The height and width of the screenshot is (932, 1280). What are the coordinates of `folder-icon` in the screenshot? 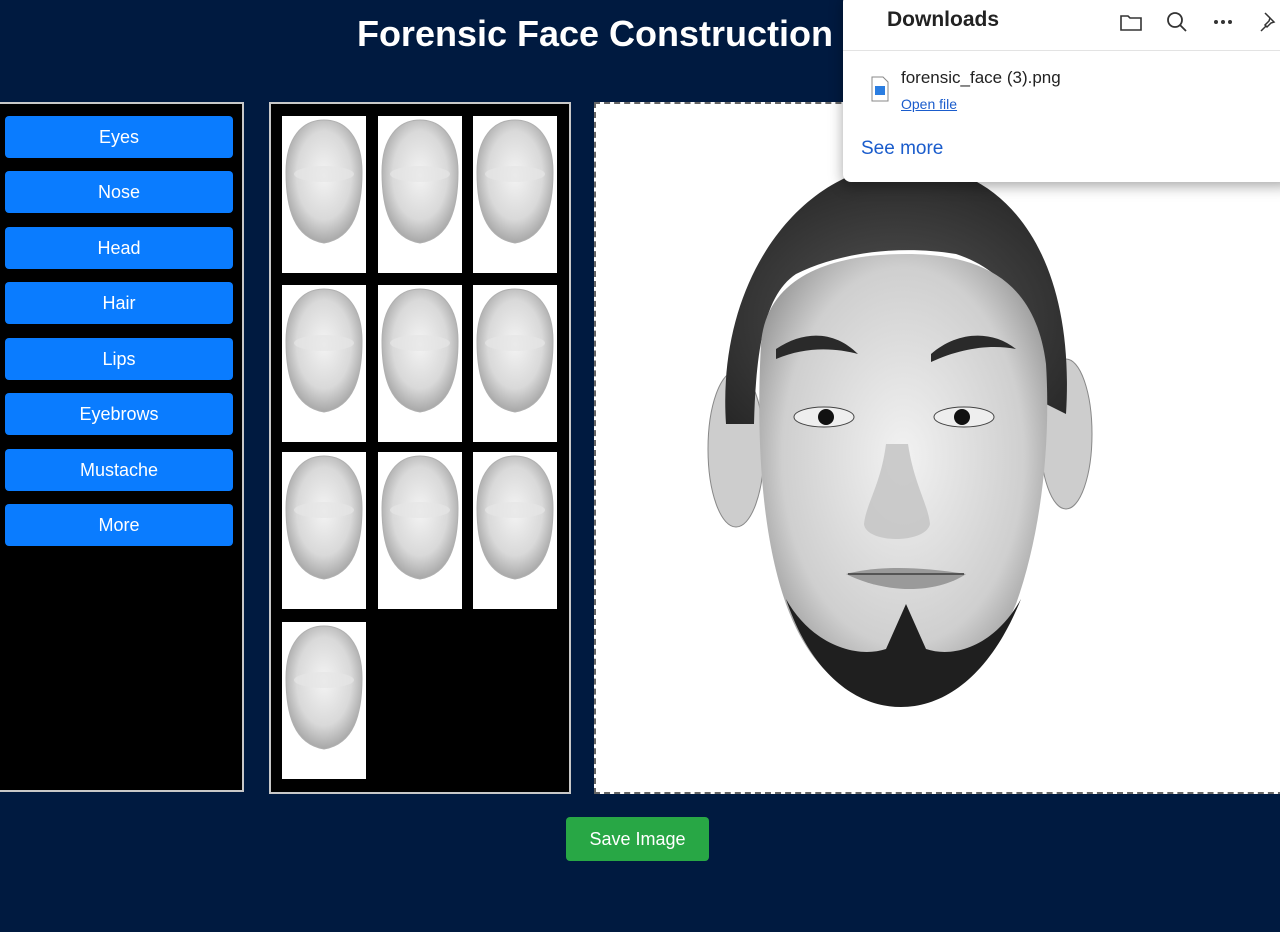 It's located at (1131, 22).